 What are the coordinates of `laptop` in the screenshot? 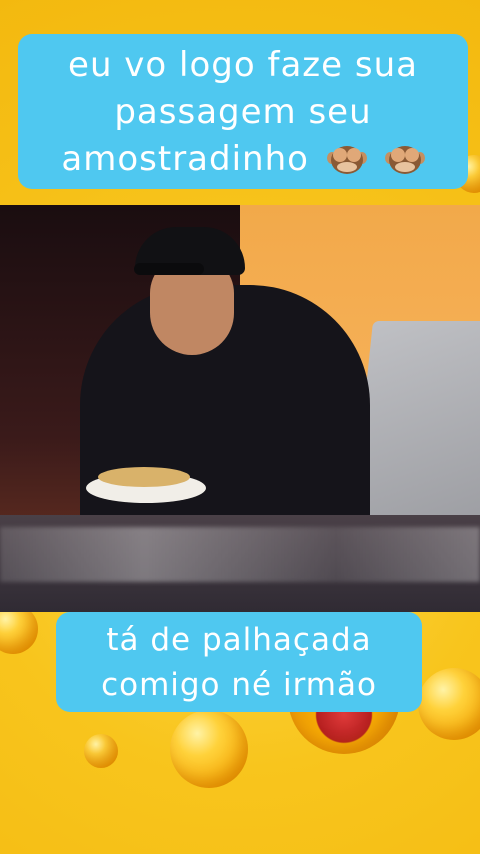 It's located at (415, 426).